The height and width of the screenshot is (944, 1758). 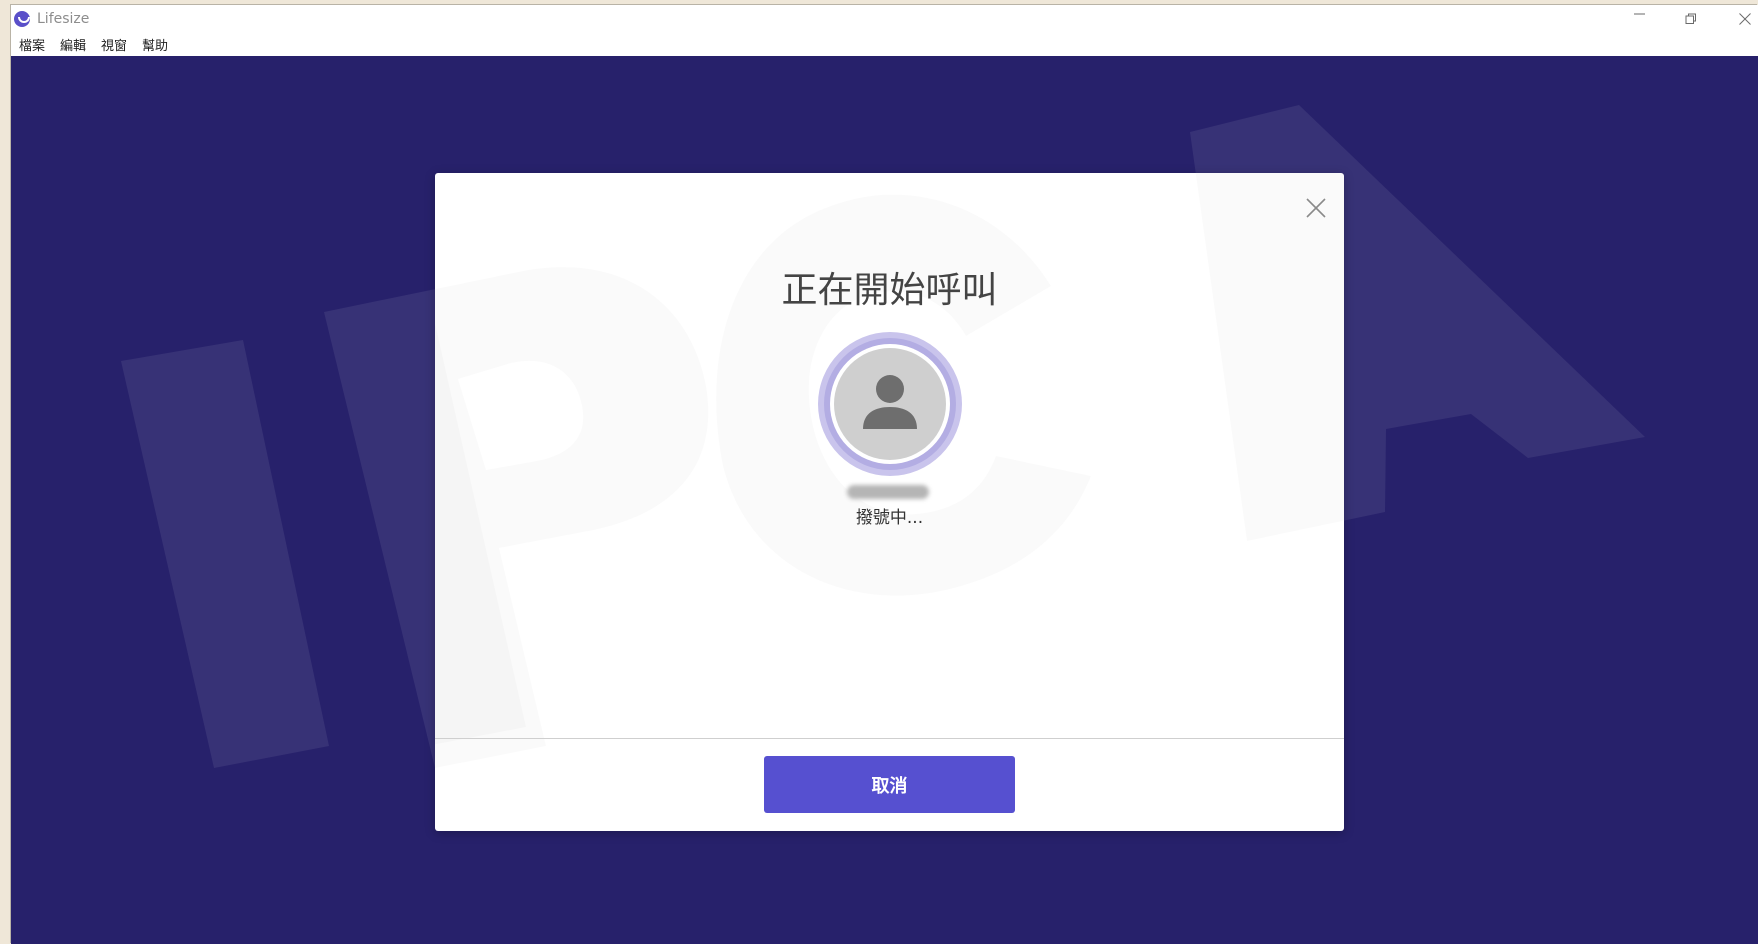 I want to click on dialog-title: 正在開始呼叫, so click(x=889, y=290).